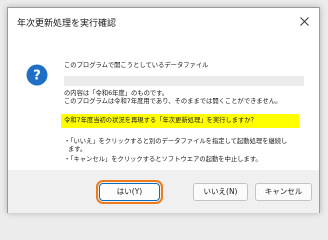  I want to click on info-icon: ?, so click(37, 75).